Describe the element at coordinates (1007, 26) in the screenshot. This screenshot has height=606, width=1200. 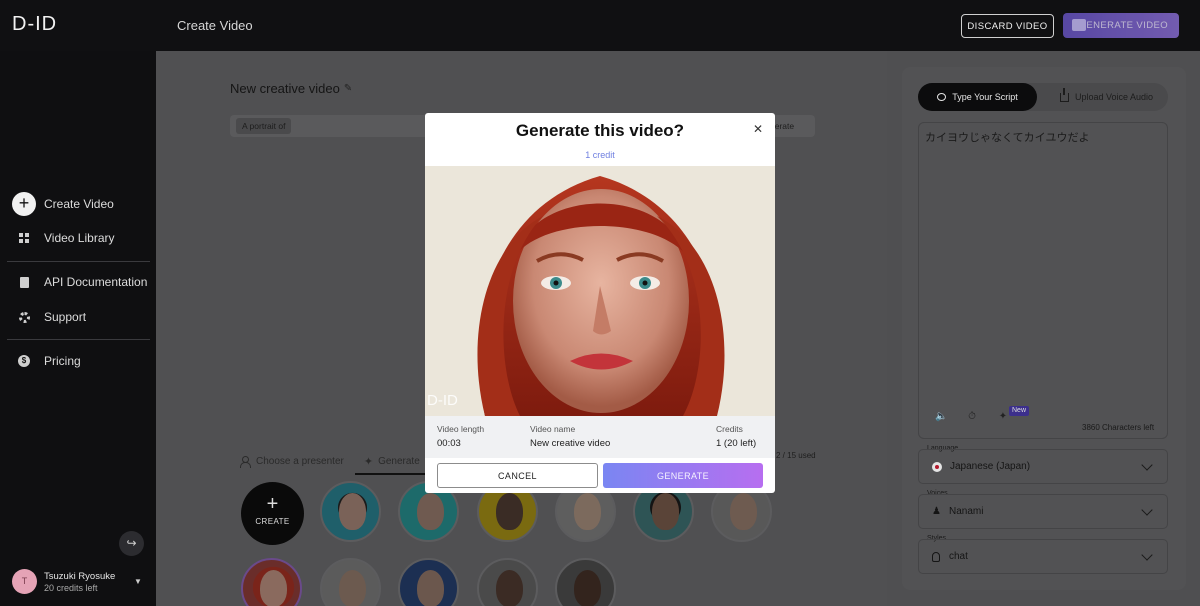
I see `discard-video-button: DISCARD VIDEO` at that location.